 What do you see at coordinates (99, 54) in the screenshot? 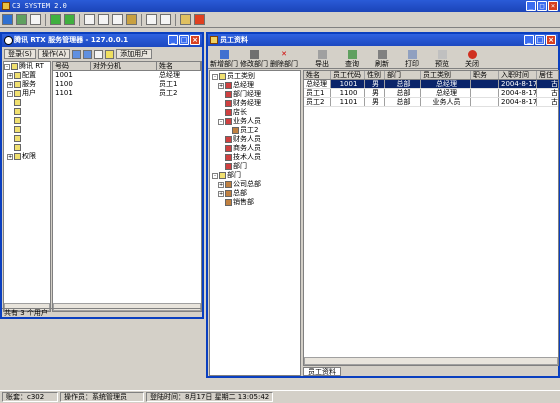
I see `rtx-copy-icon` at bounding box center [99, 54].